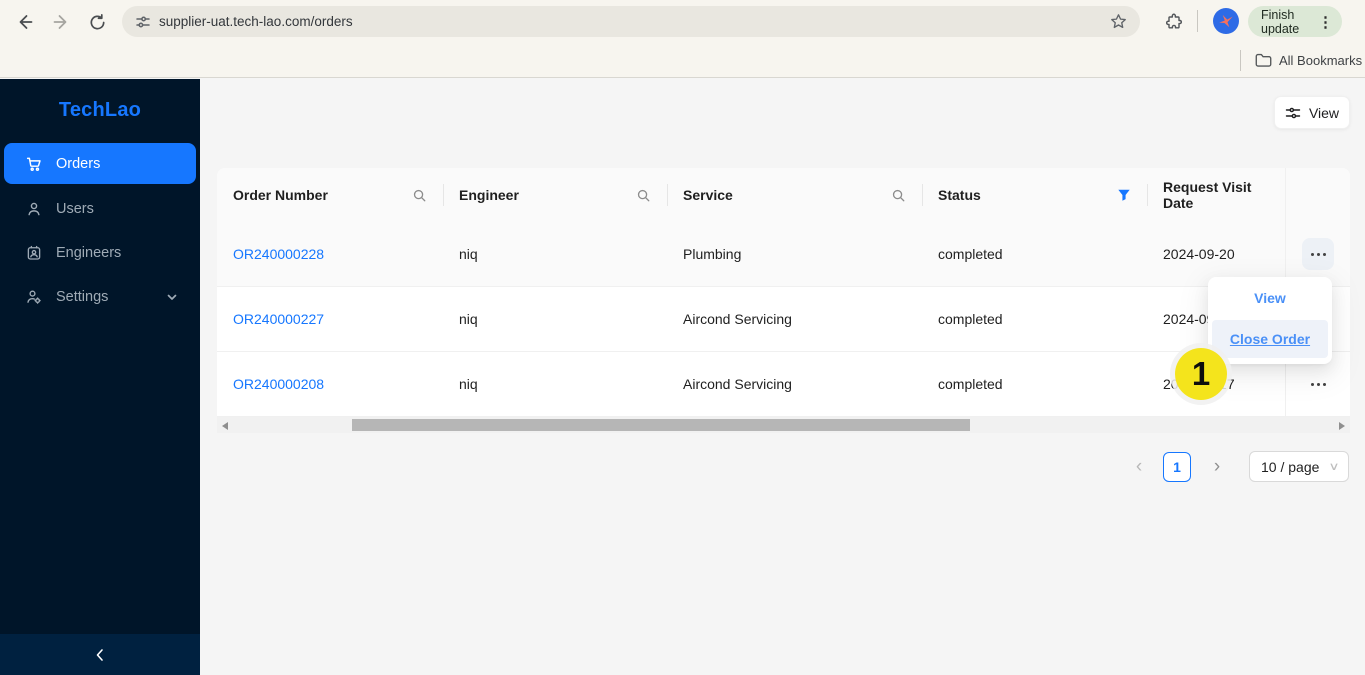  I want to click on url-text: supplier-uat.tech-lao.com/orders, so click(256, 21).